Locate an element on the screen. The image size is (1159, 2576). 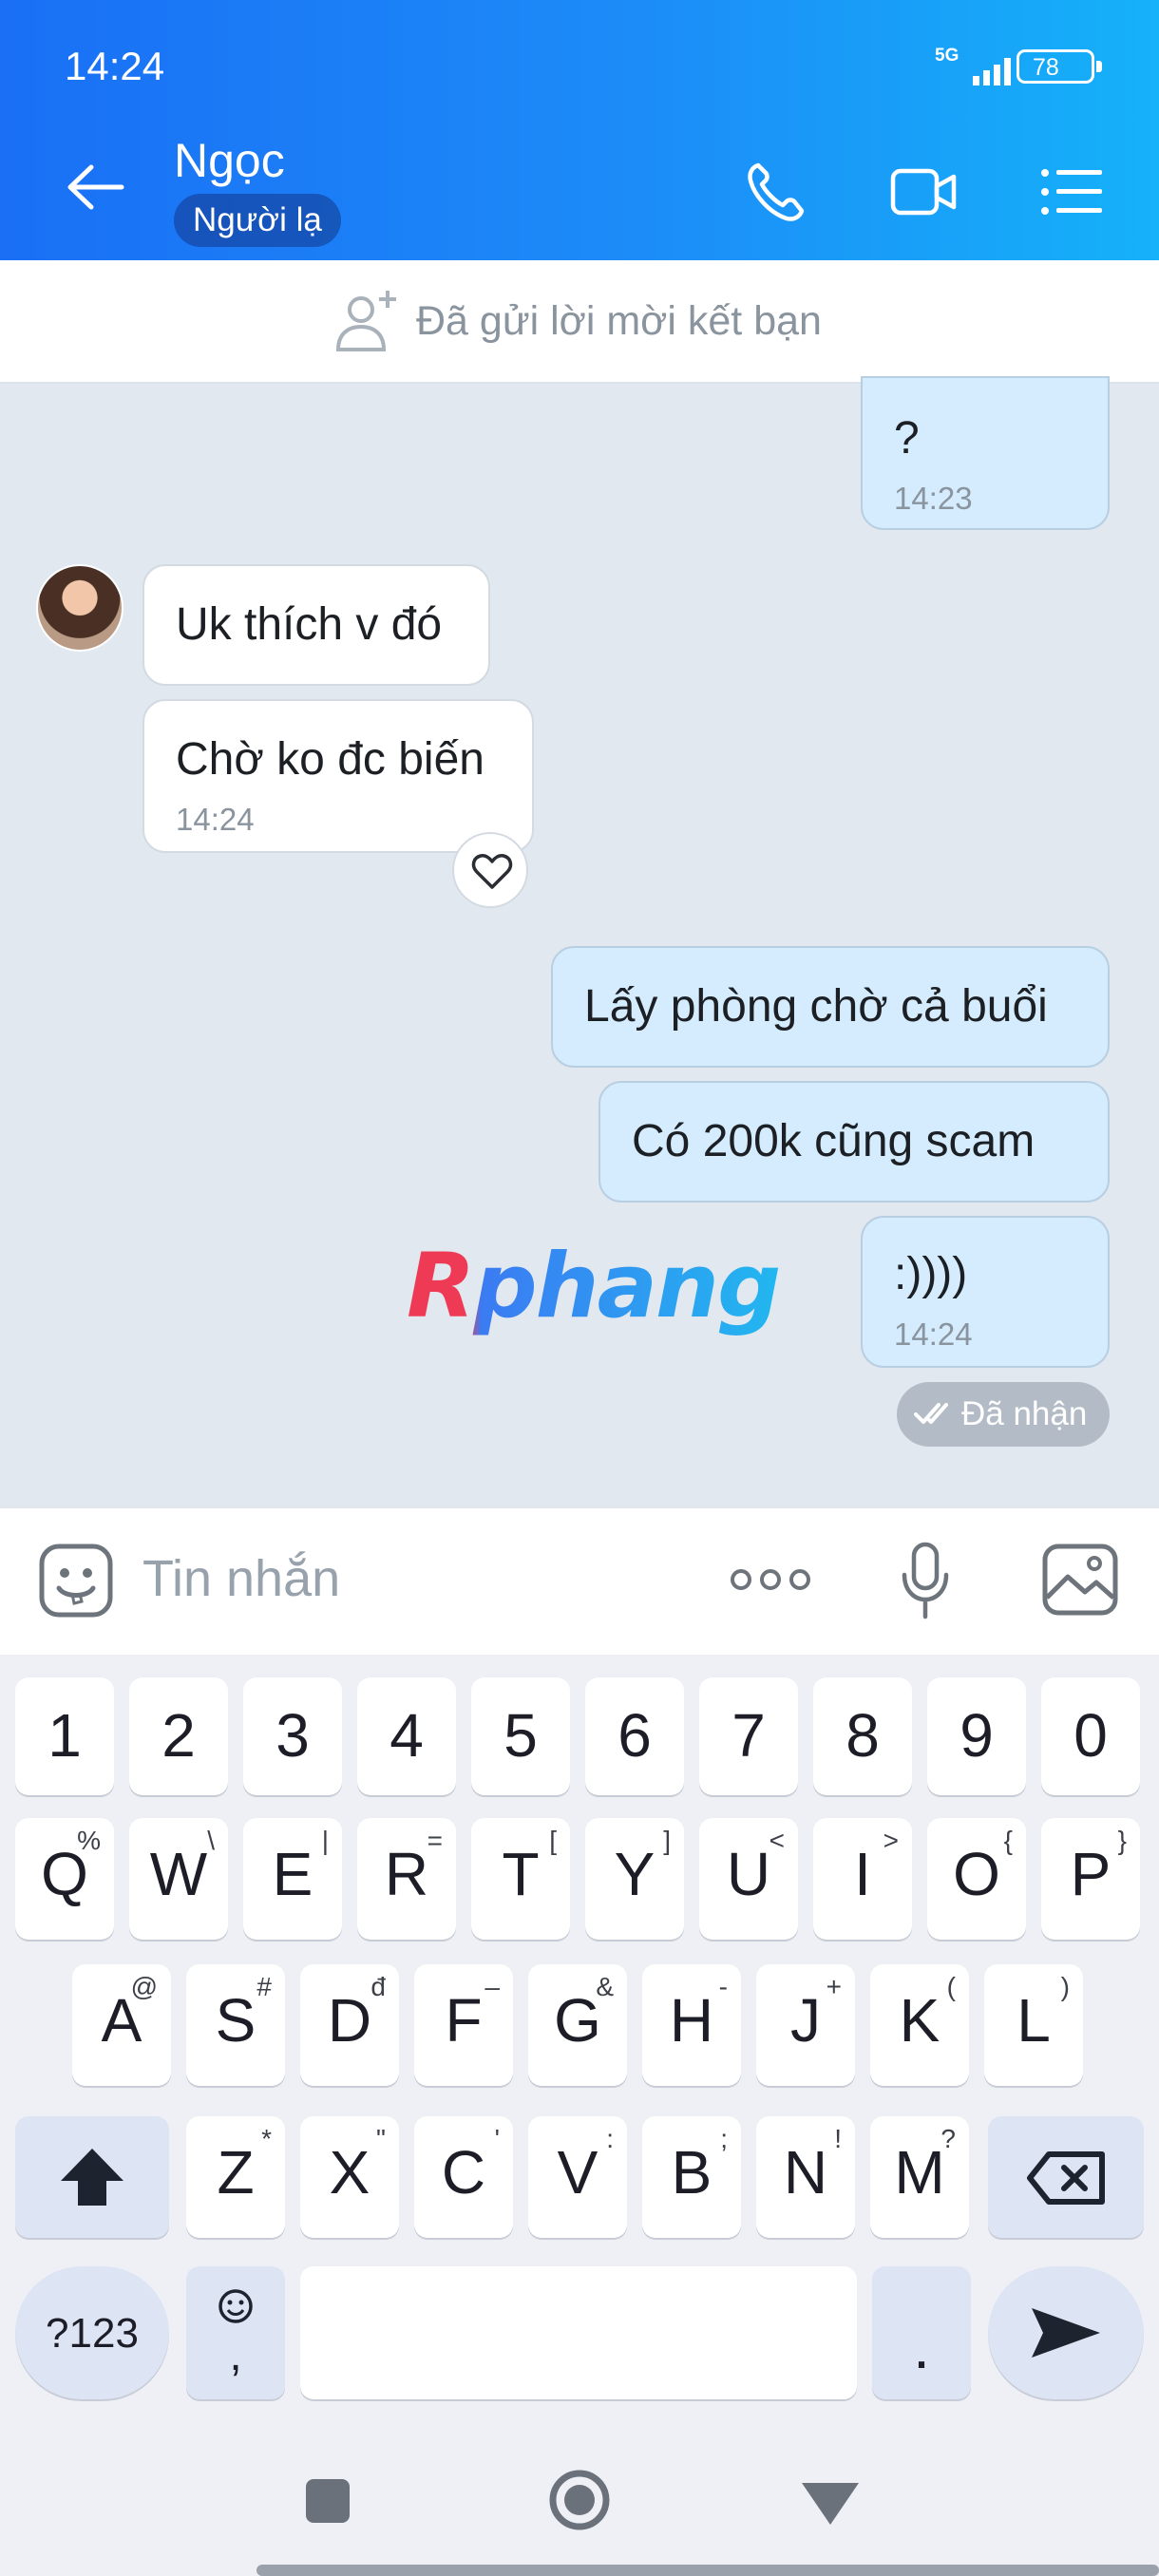
key-label: 2 is located at coordinates (179, 1735).